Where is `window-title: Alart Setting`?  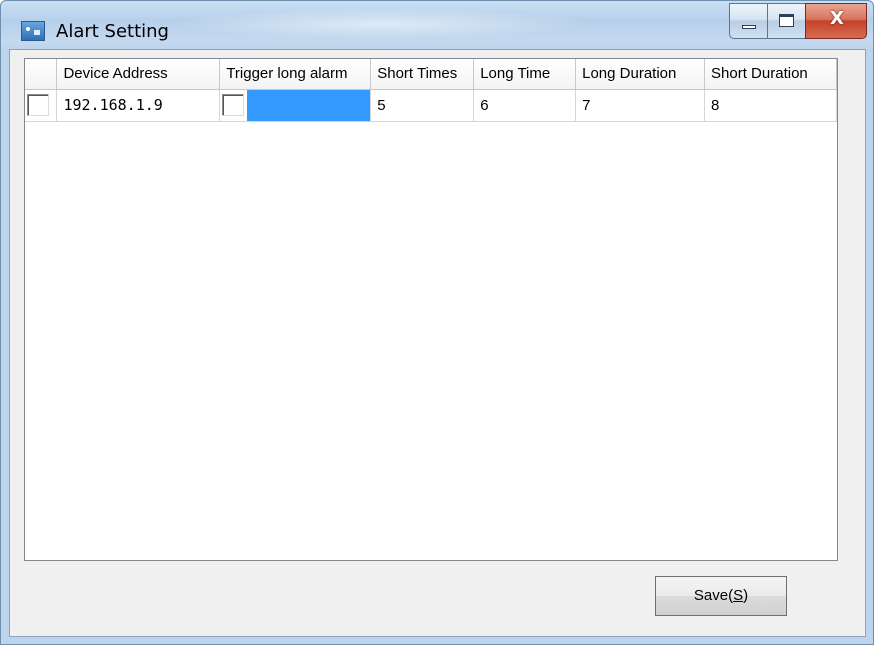
window-title: Alart Setting is located at coordinates (112, 31).